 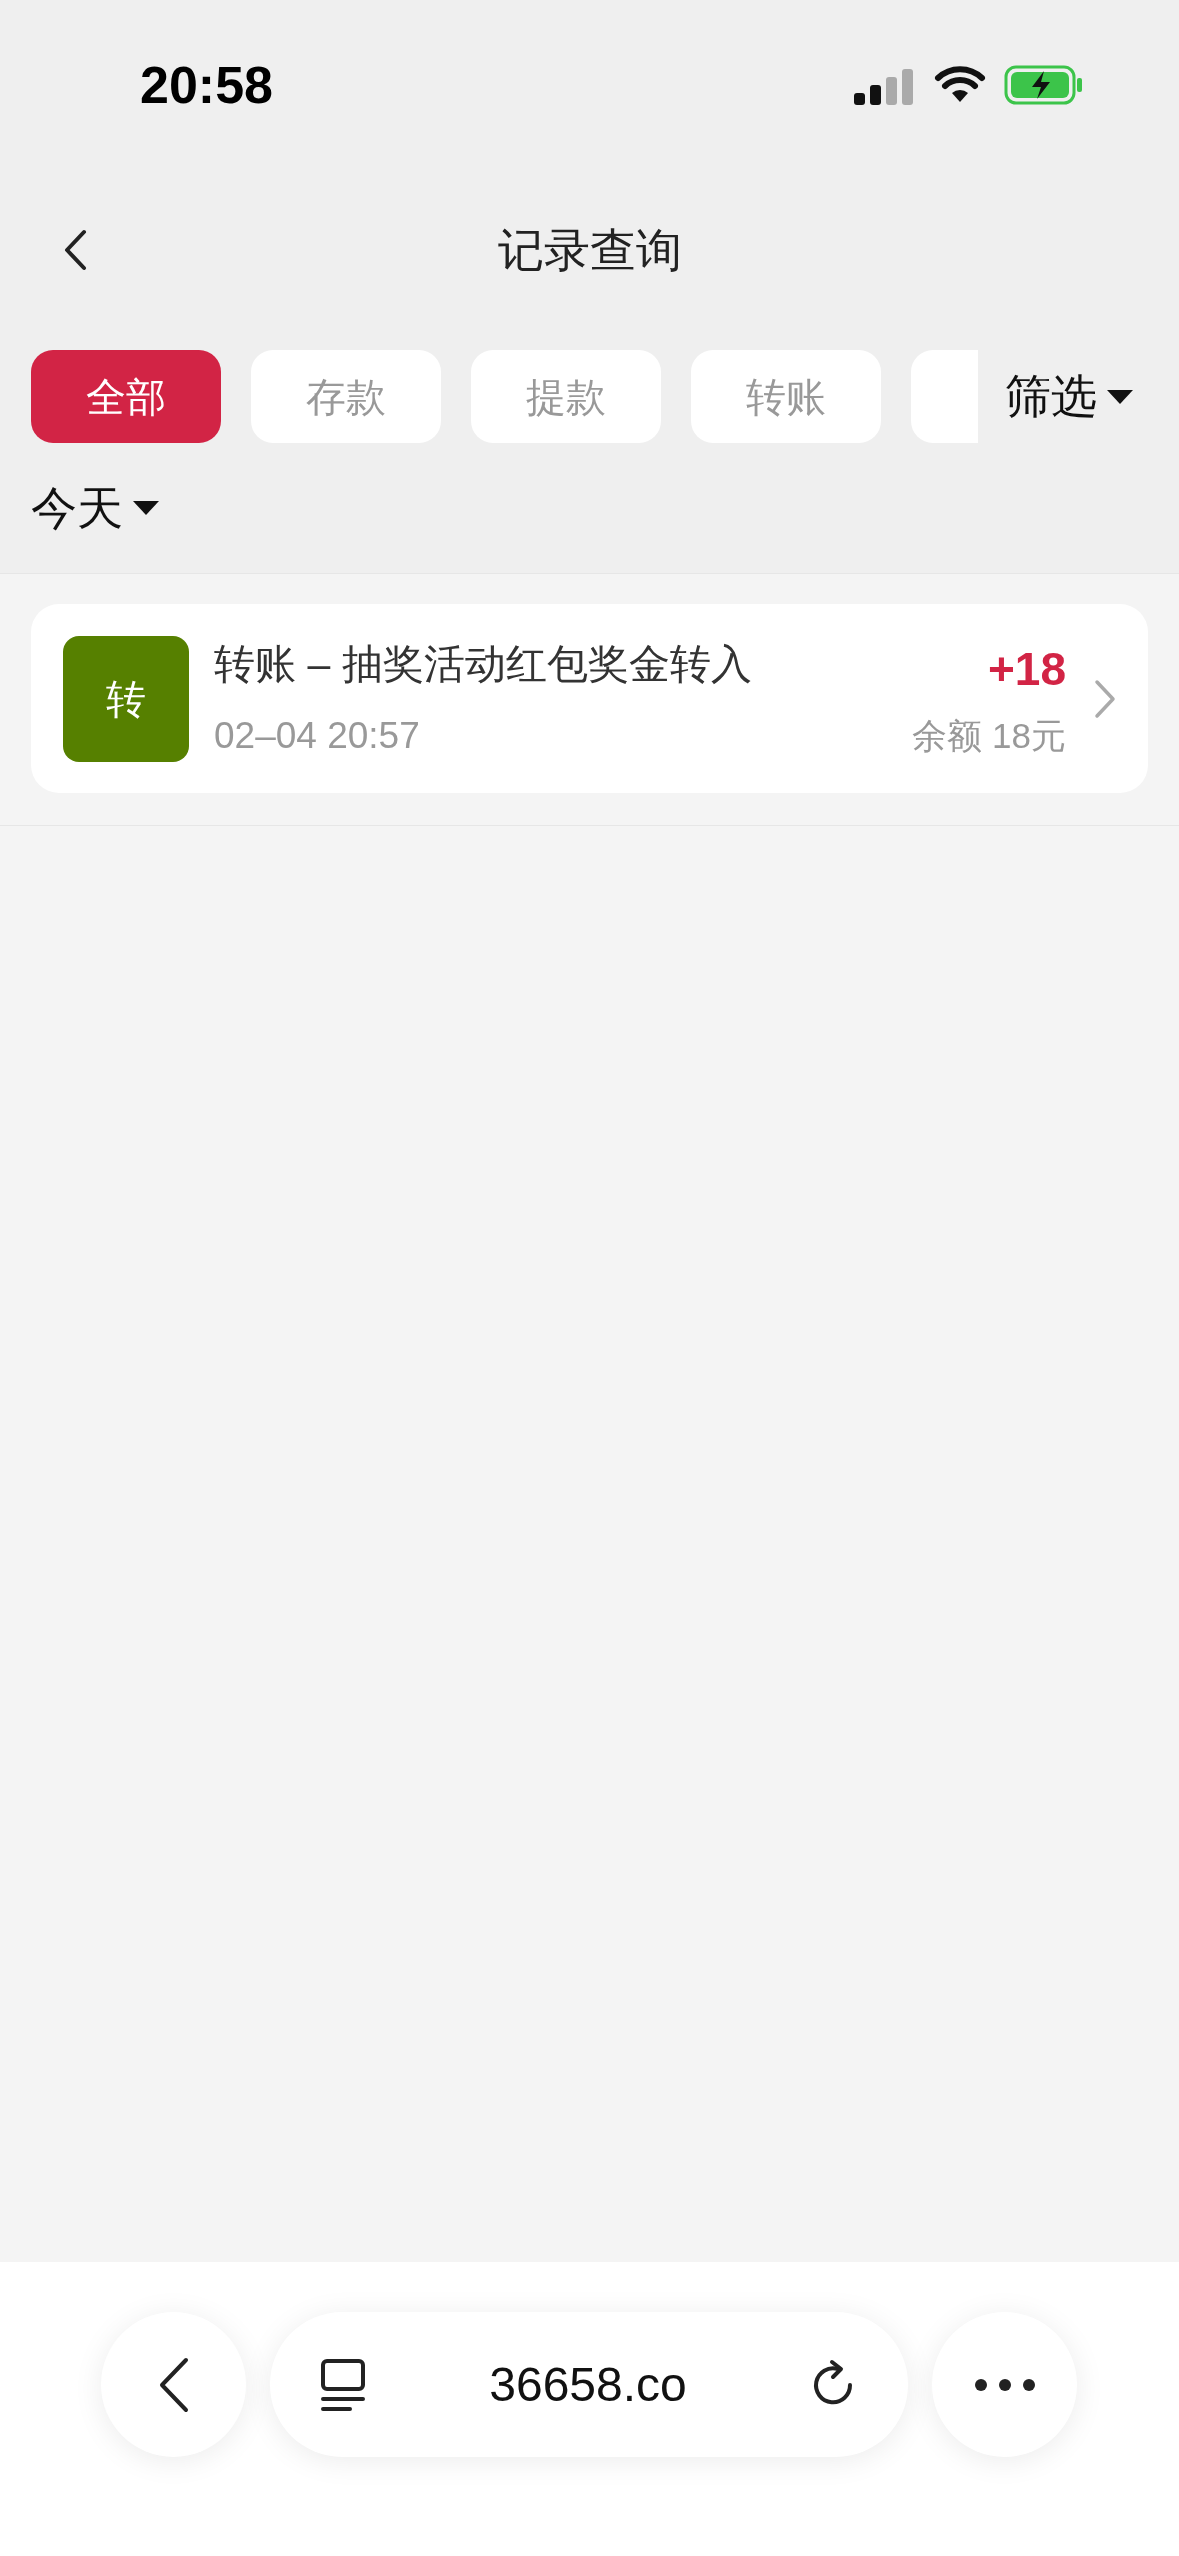 I want to click on record-card: 转 转账 – 抽奖活动红包奖金转入 02–04 20:57 +18 余额 18元, so click(x=589, y=698).